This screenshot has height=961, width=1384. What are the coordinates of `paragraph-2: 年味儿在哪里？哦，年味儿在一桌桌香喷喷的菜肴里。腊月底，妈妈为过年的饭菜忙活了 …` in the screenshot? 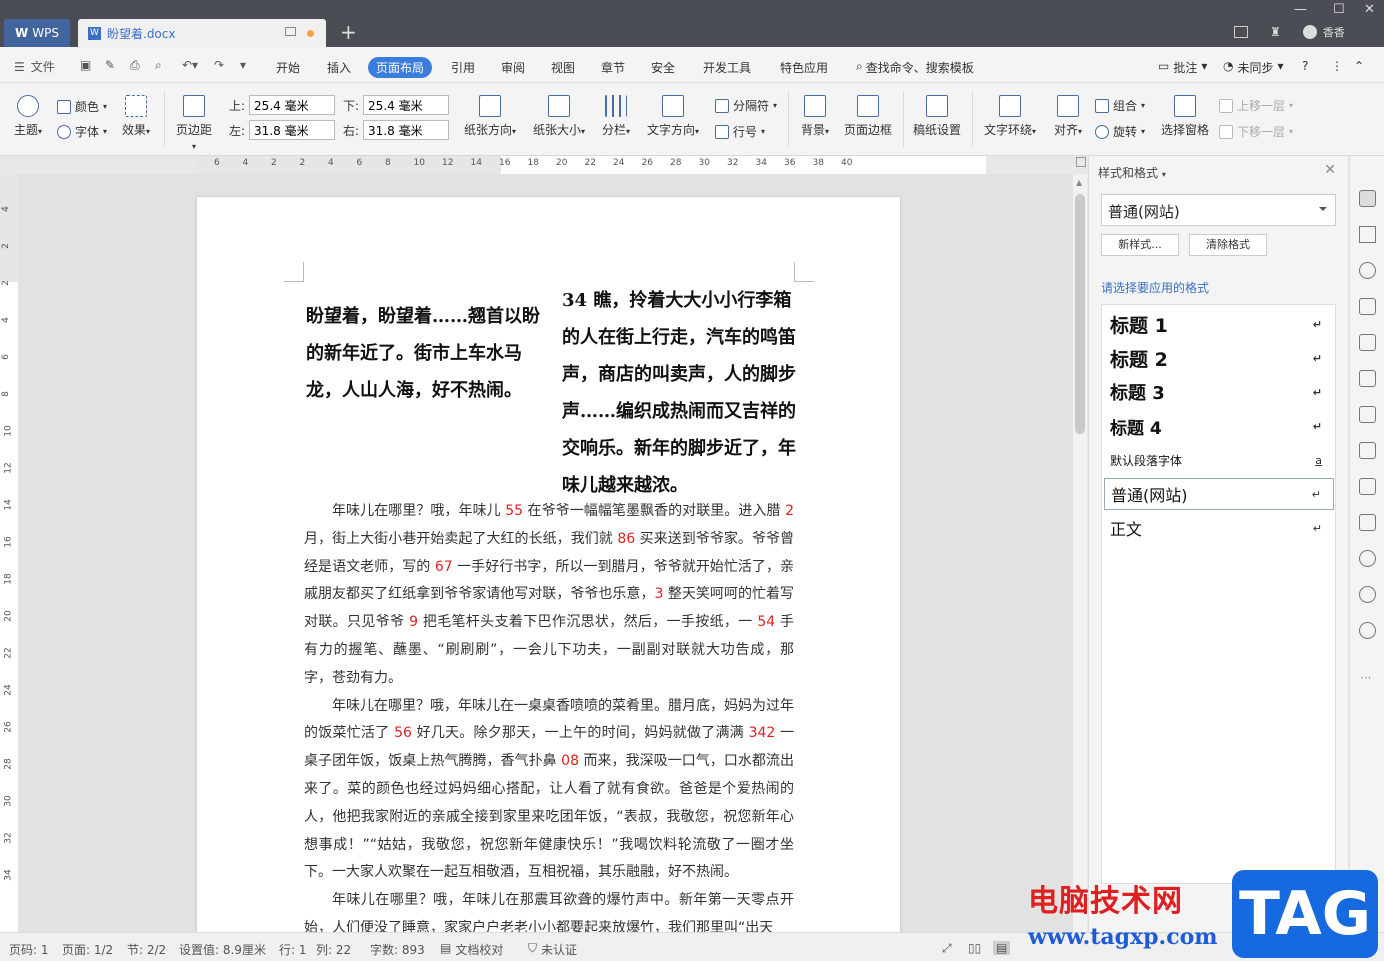 It's located at (549, 790).